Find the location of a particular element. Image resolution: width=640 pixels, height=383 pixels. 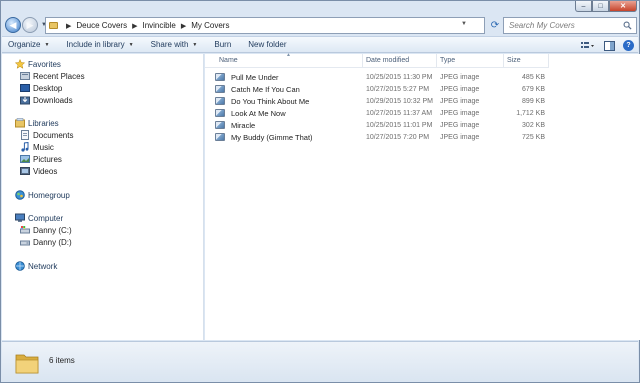

address-history-dropdown-icon: ▼ is located at coordinates (464, 24).